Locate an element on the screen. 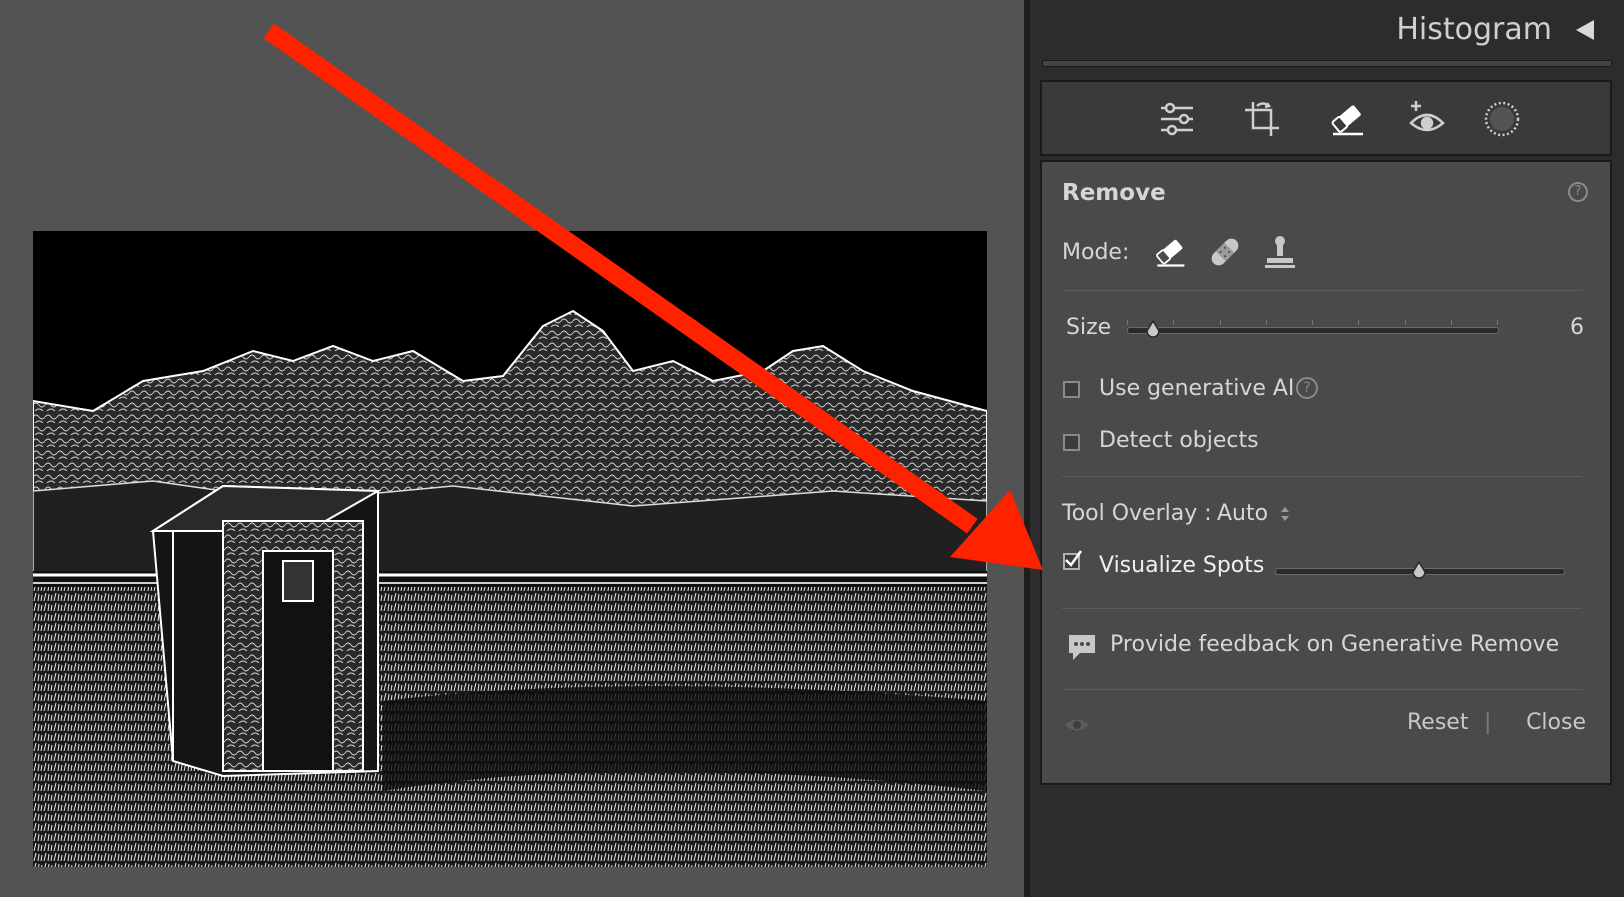 This screenshot has width=1624, height=897. crop-icon is located at coordinates (1262, 119).